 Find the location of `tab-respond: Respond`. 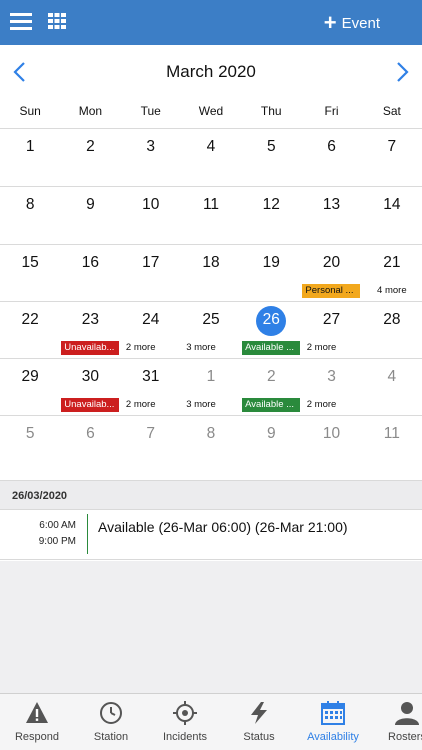

tab-respond: Respond is located at coordinates (37, 722).